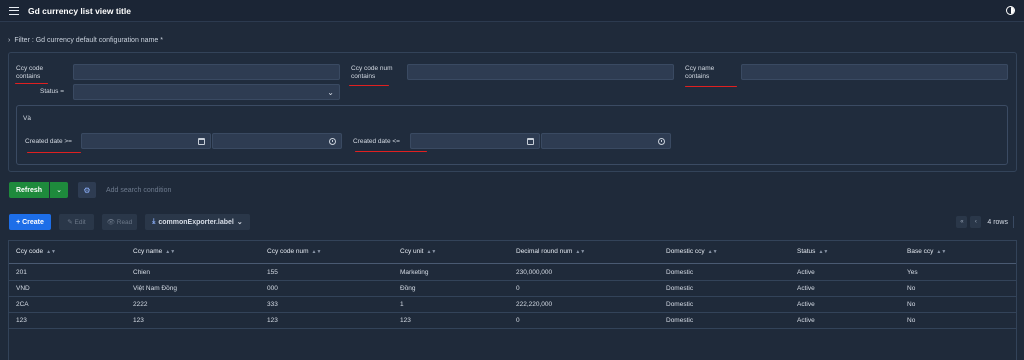 Image resolution: width=1024 pixels, height=360 pixels. Describe the element at coordinates (206, 92) in the screenshot. I see `status-select: ⌄` at that location.